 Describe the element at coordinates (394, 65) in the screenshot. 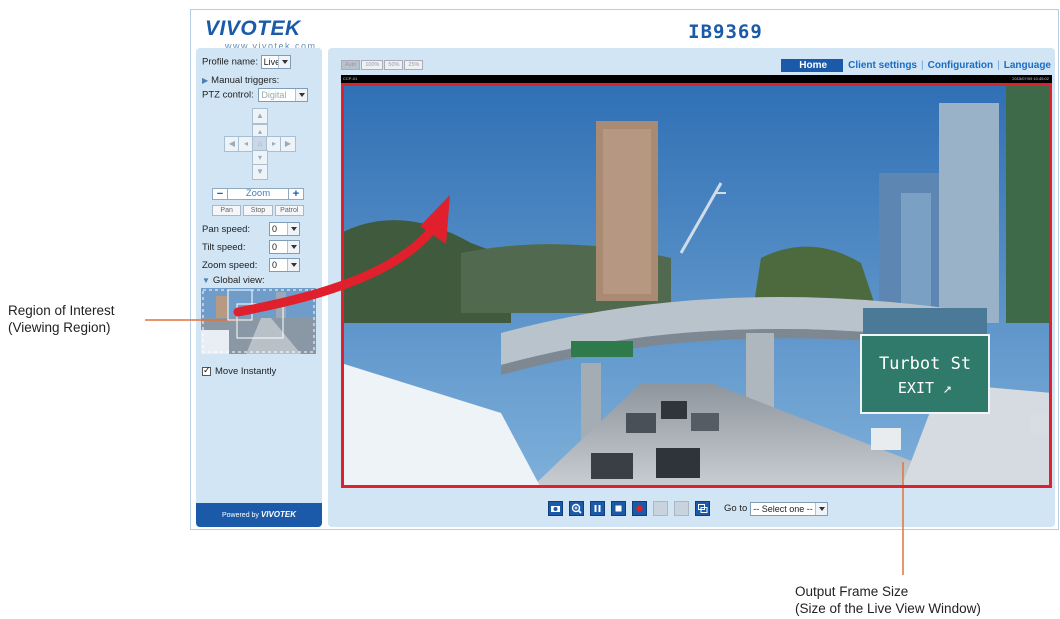

I see `size-tab-50: 50%` at that location.